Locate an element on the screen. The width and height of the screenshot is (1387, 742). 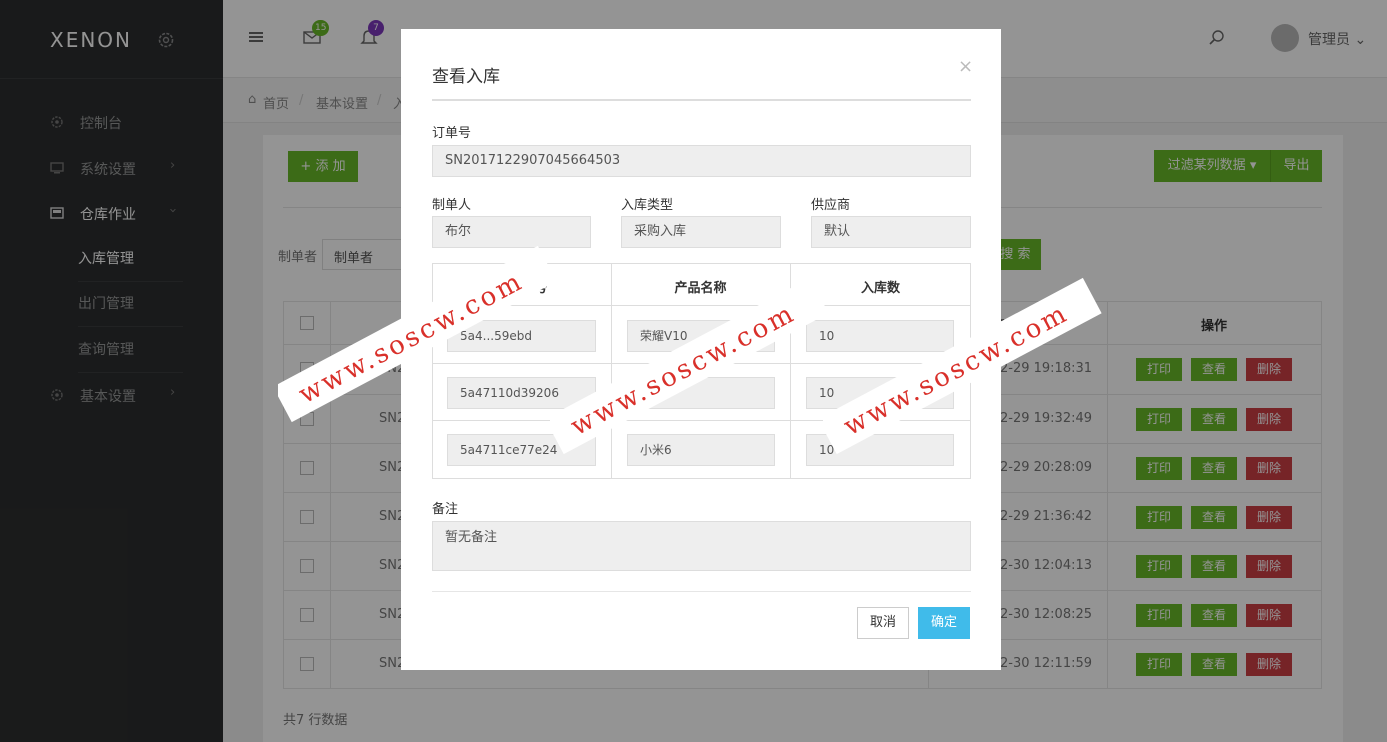
supplier-field: 默认 is located at coordinates (891, 232).